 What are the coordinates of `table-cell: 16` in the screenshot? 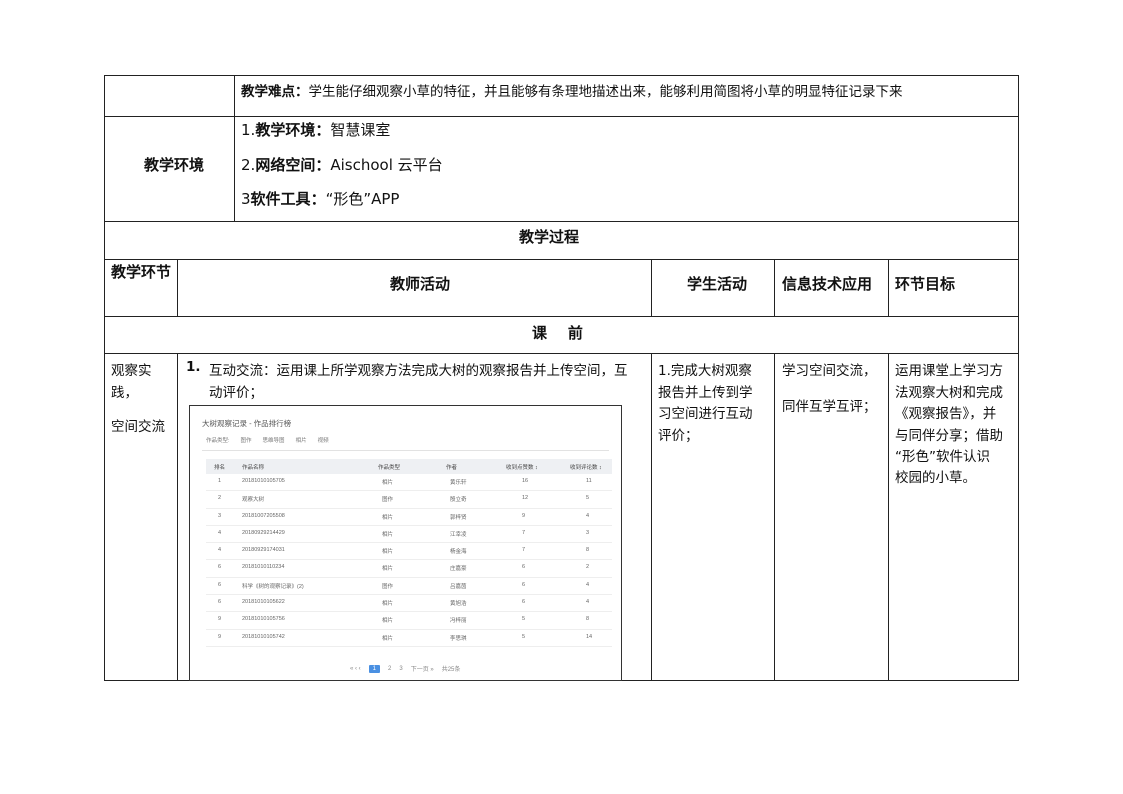 It's located at (525, 481).